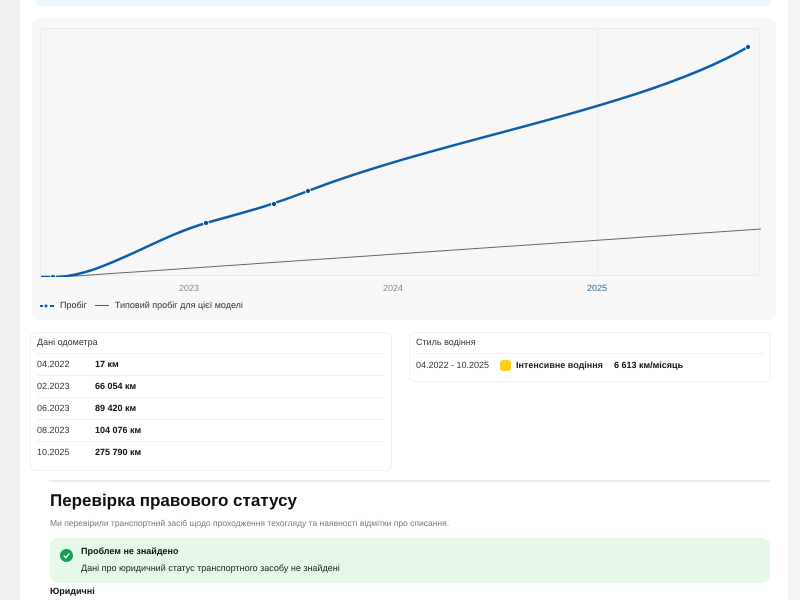 The width and height of the screenshot is (800, 600). What do you see at coordinates (189, 288) in the screenshot?
I see `axis-label: 2023` at bounding box center [189, 288].